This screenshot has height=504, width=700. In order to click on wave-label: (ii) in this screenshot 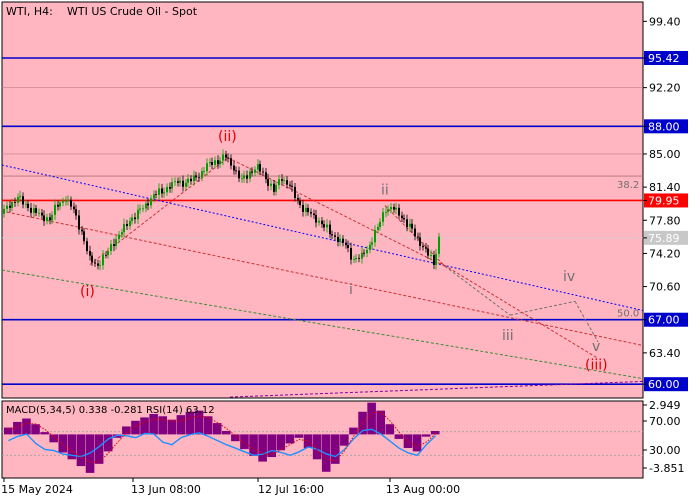, I will do `click(227, 137)`.